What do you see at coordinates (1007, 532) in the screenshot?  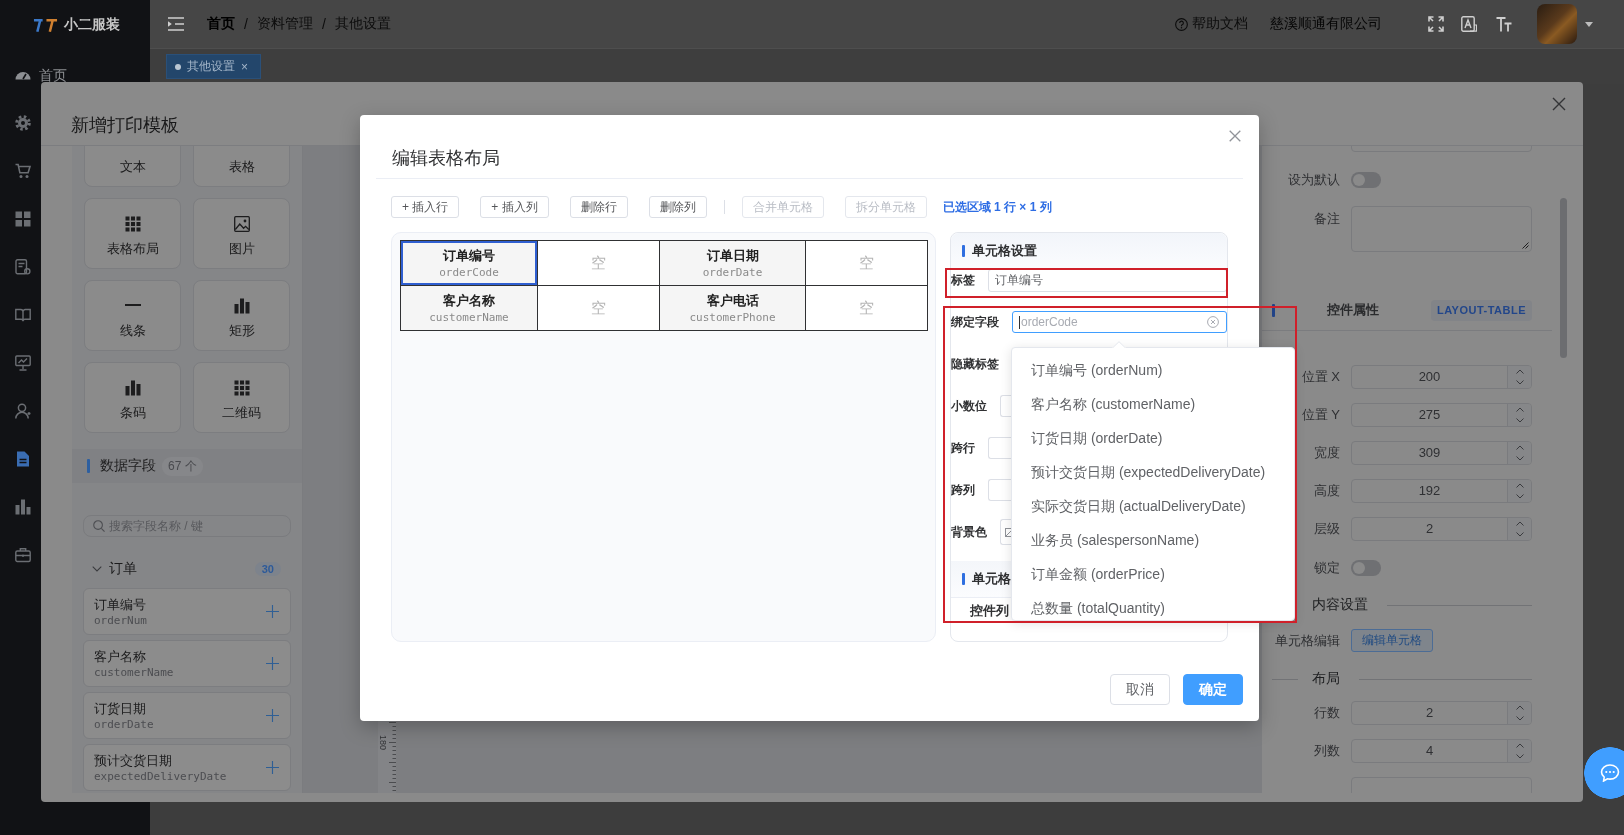 I see `color-picker` at bounding box center [1007, 532].